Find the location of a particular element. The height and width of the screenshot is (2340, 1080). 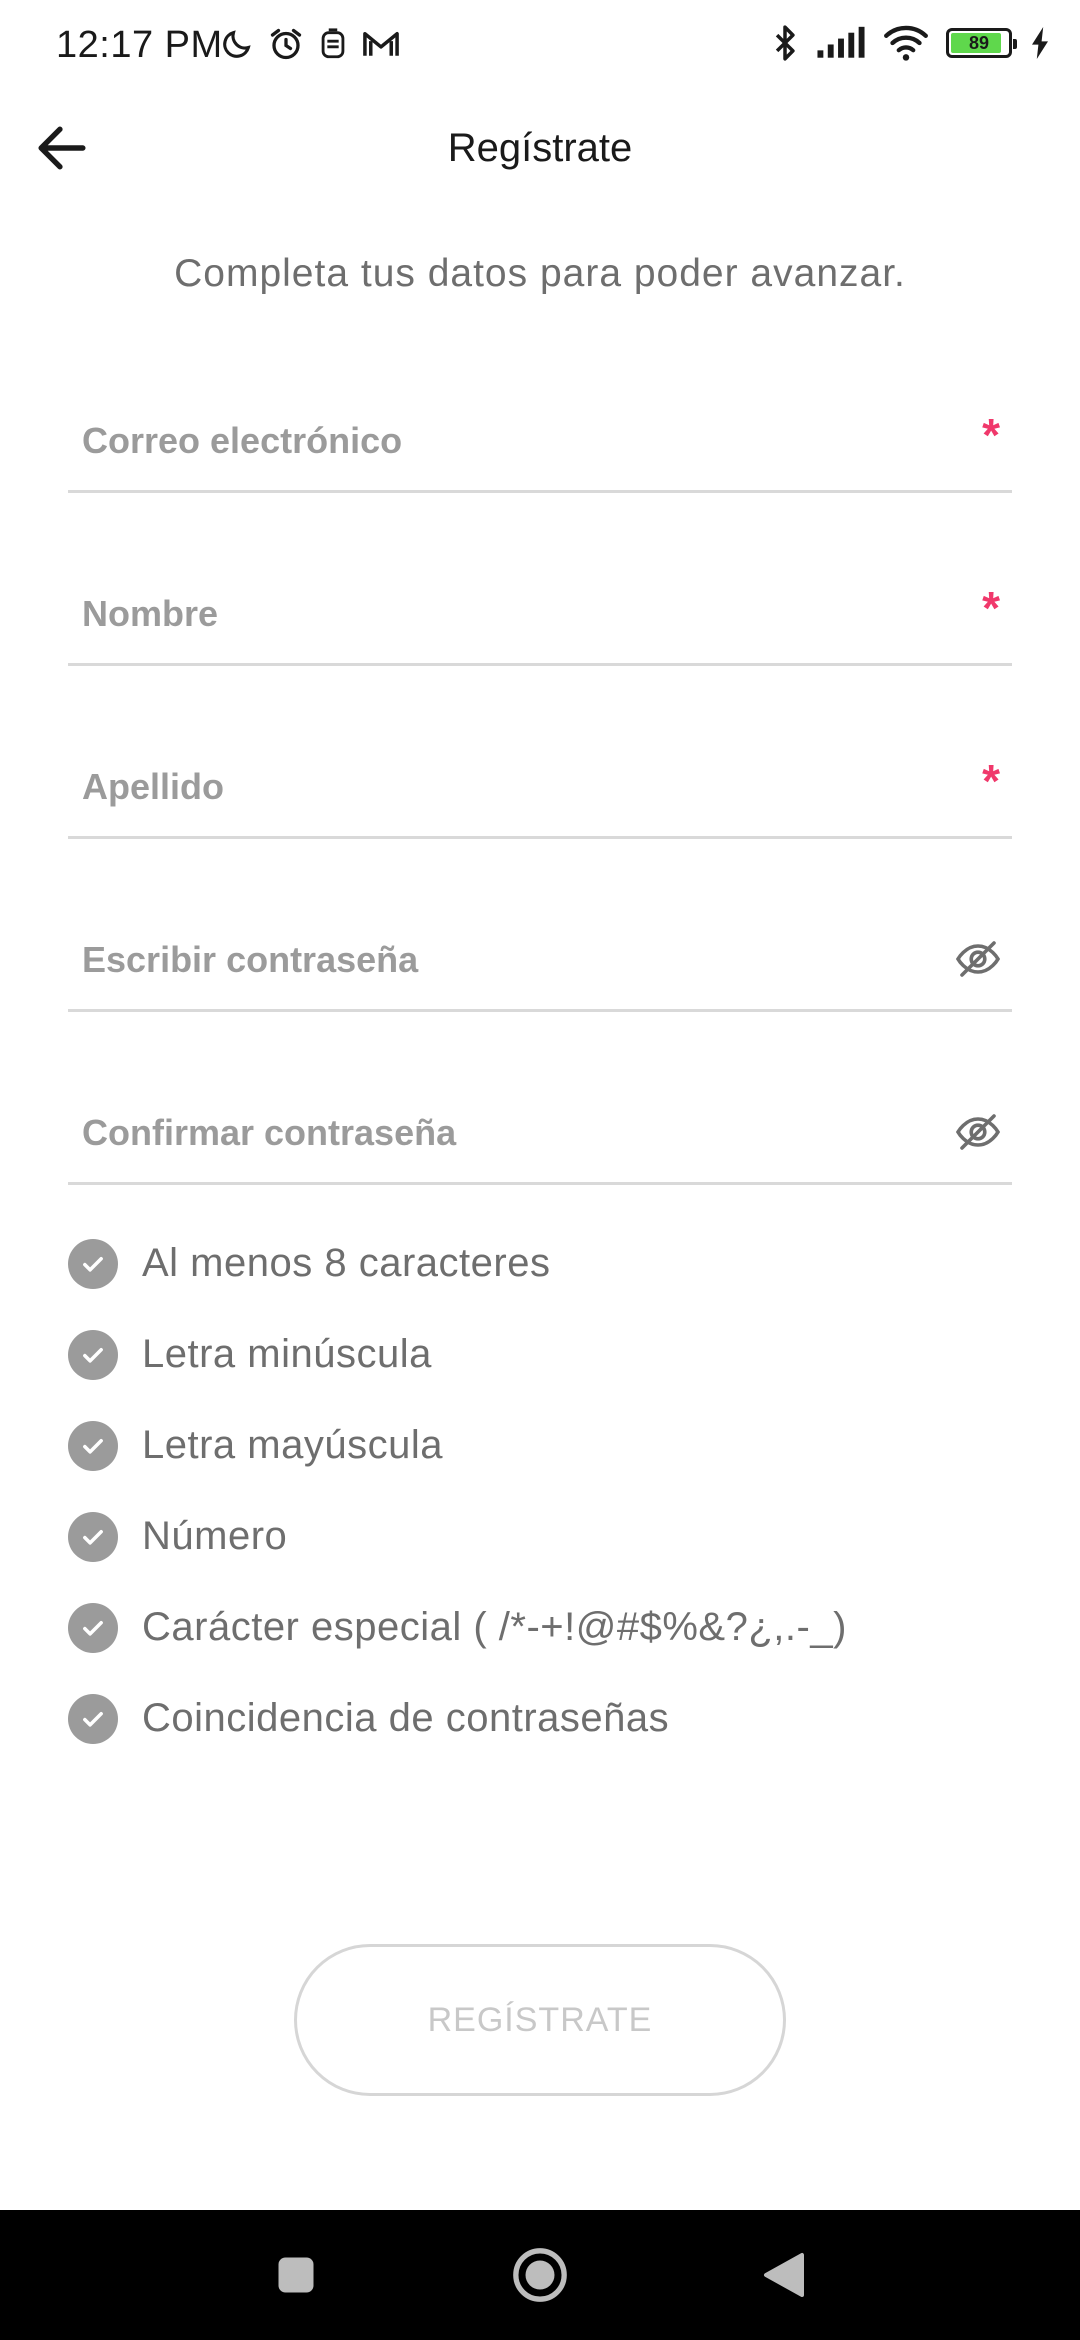

battery-tip is located at coordinates (1015, 44).